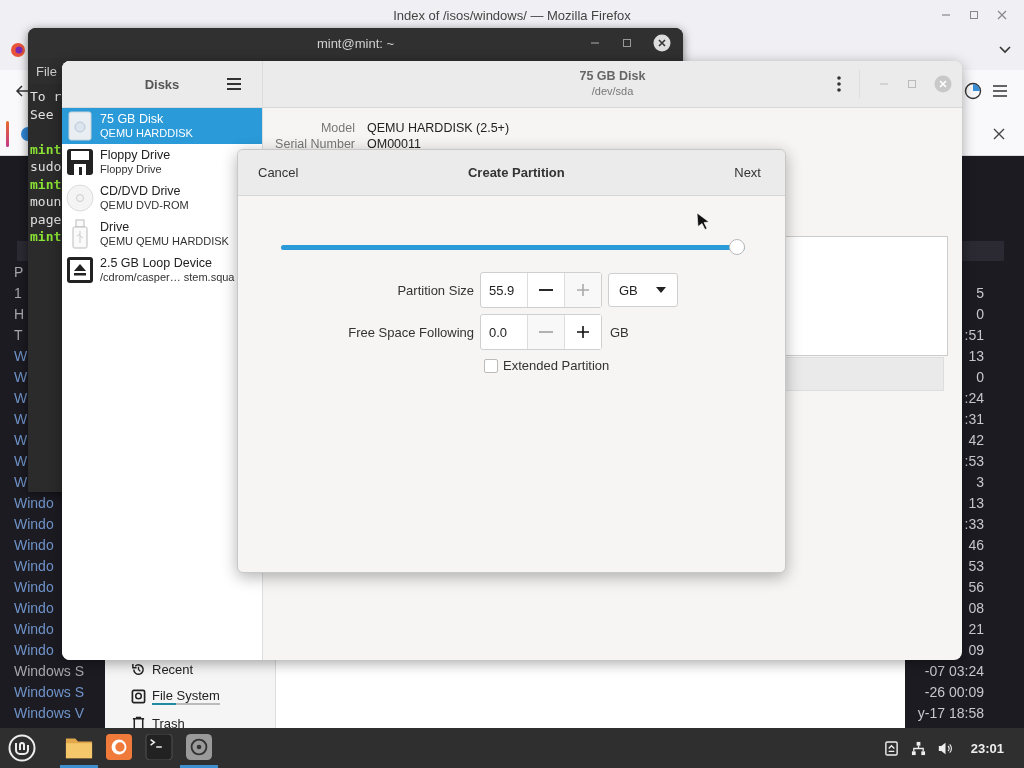 This screenshot has height=768, width=1024. Describe the element at coordinates (132, 119) in the screenshot. I see `device-name: 75 GB Disk` at that location.